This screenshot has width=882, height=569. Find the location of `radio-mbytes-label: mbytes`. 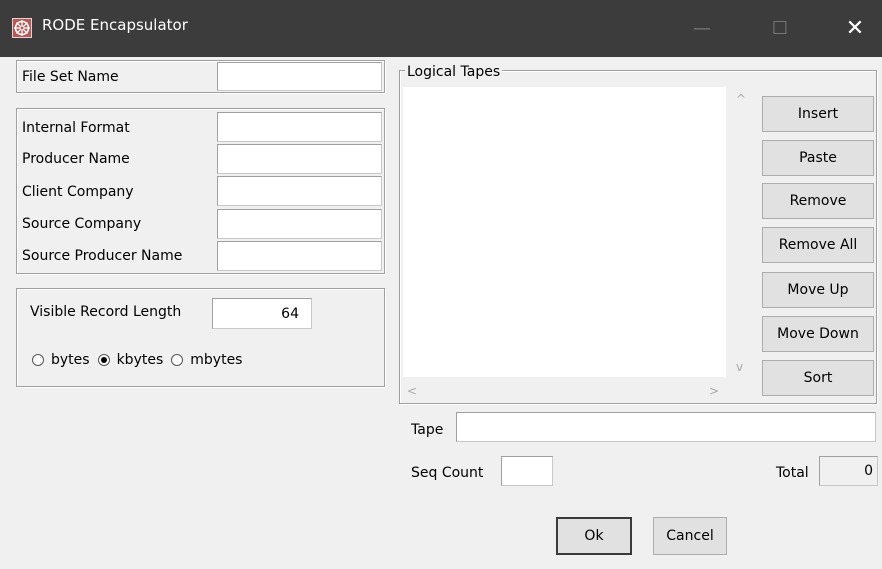

radio-mbytes-label: mbytes is located at coordinates (216, 360).